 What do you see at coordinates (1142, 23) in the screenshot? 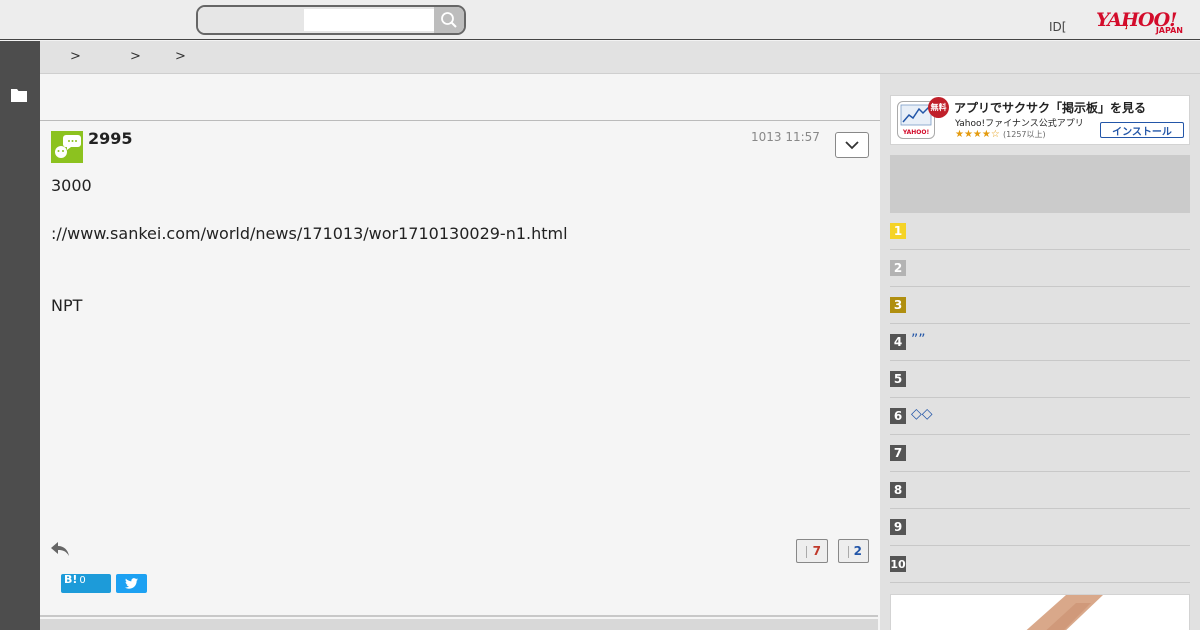
I see `yahoo-japan-logo: YAHOO! JAPAN` at bounding box center [1142, 23].